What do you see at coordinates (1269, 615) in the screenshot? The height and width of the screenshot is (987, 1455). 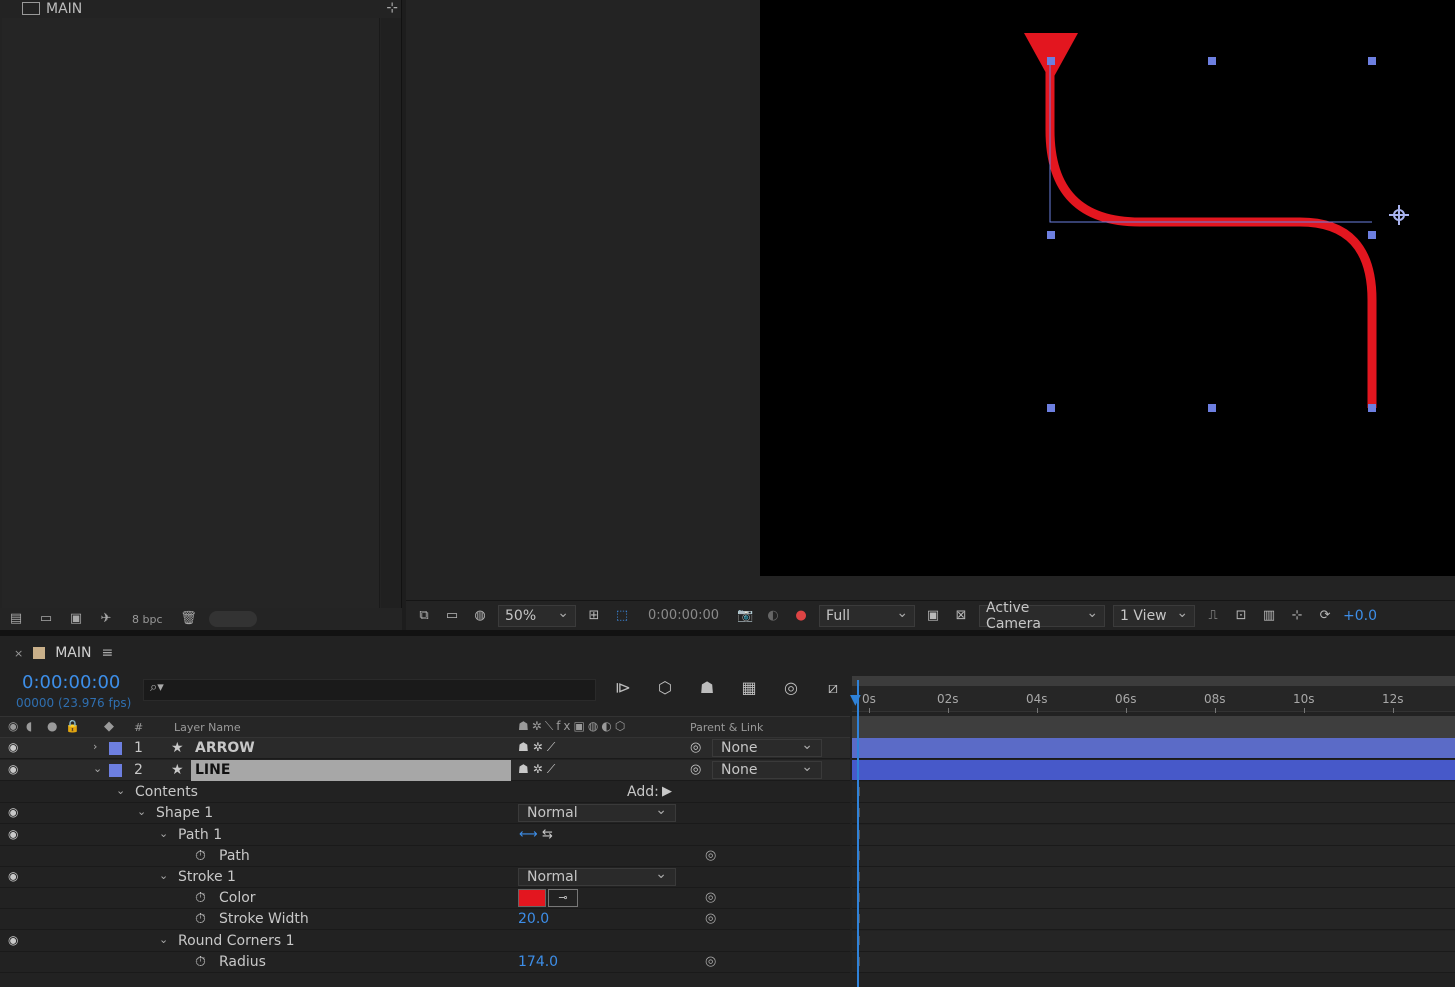 I see `timeline-icon: ▥` at bounding box center [1269, 615].